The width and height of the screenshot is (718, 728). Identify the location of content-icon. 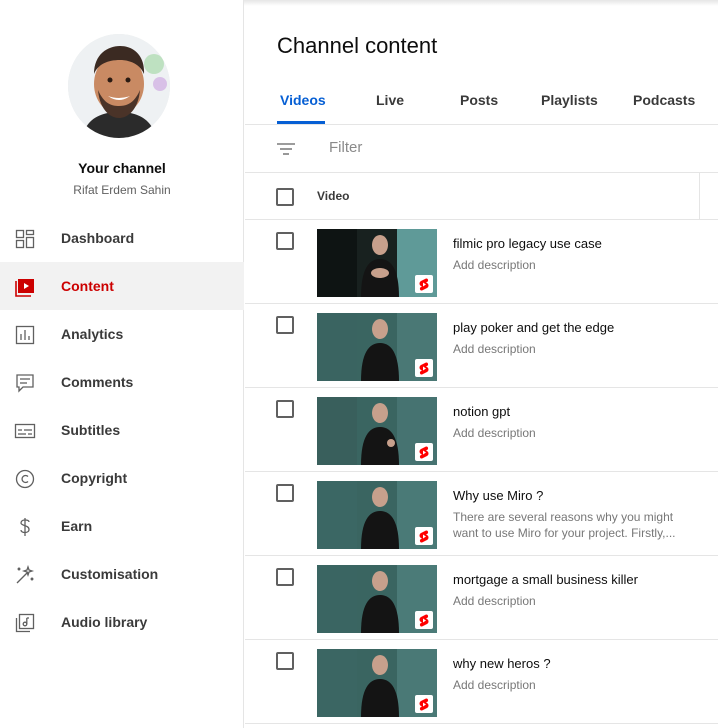
(25, 287).